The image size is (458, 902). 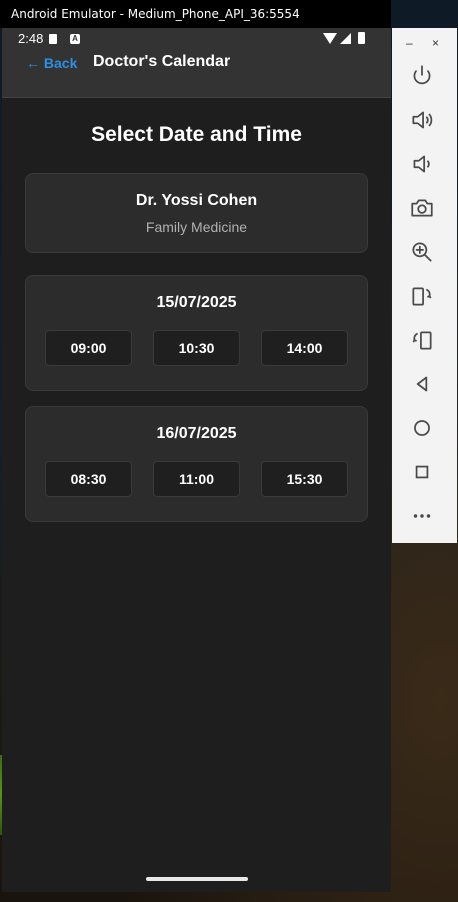 I want to click on volume-up-icon, so click(x=422, y=120).